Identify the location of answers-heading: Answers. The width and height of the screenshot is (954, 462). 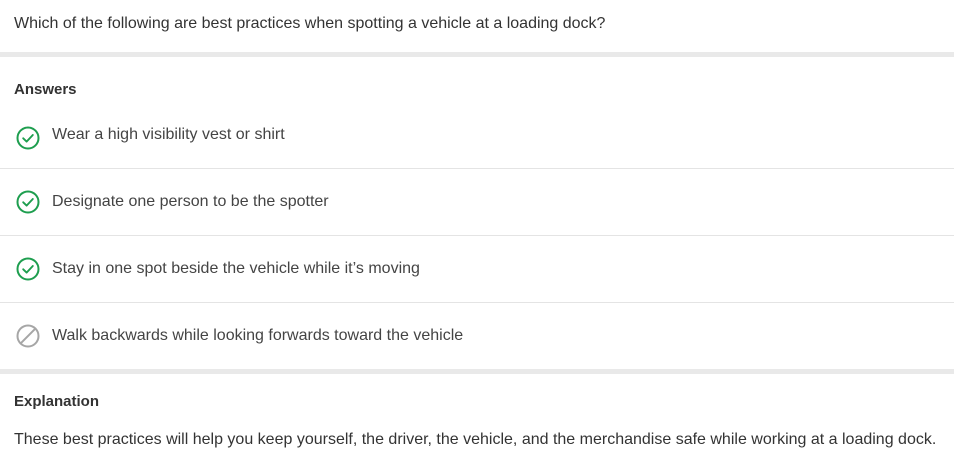
(45, 89).